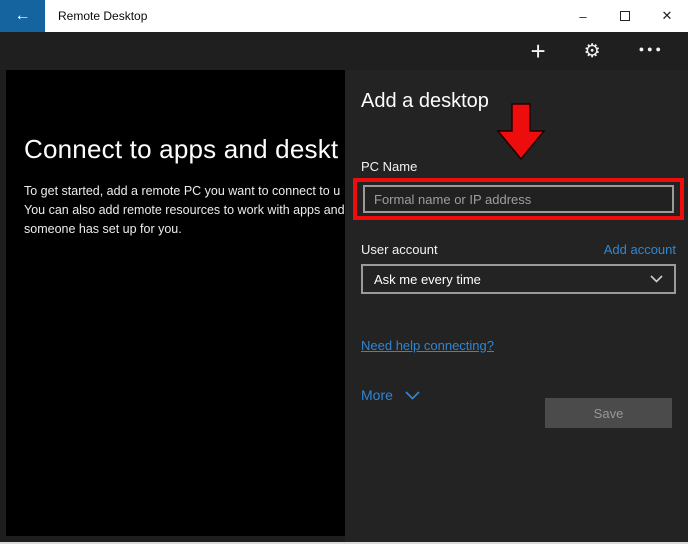  I want to click on close-icon: ✕, so click(667, 15).